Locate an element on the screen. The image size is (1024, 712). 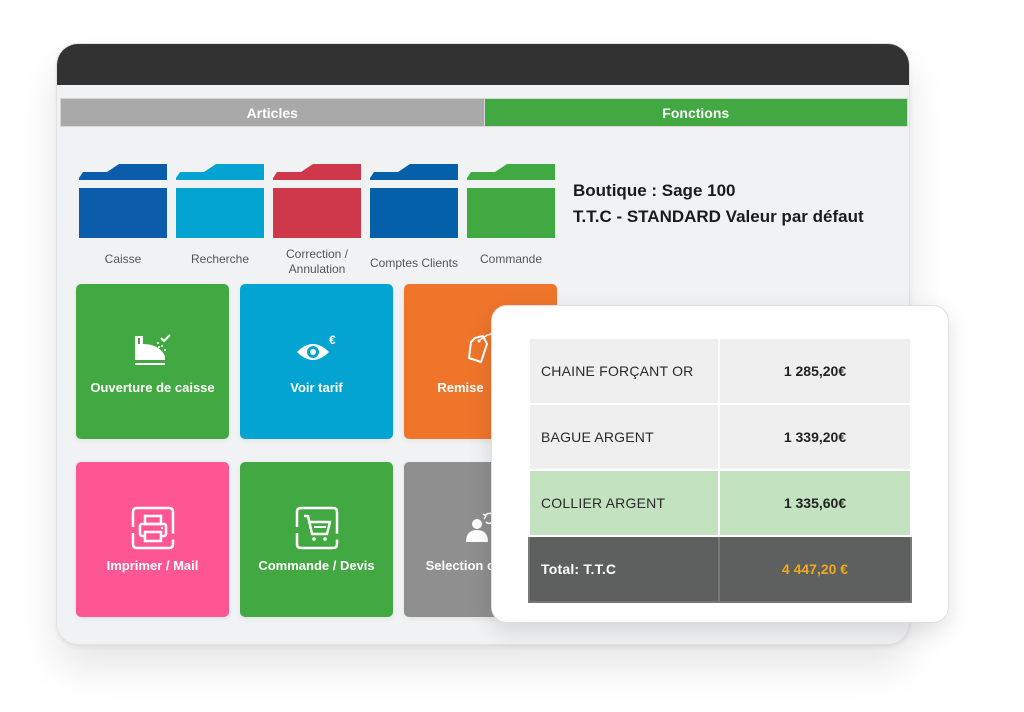
shopping-cart-icon is located at coordinates (317, 528).